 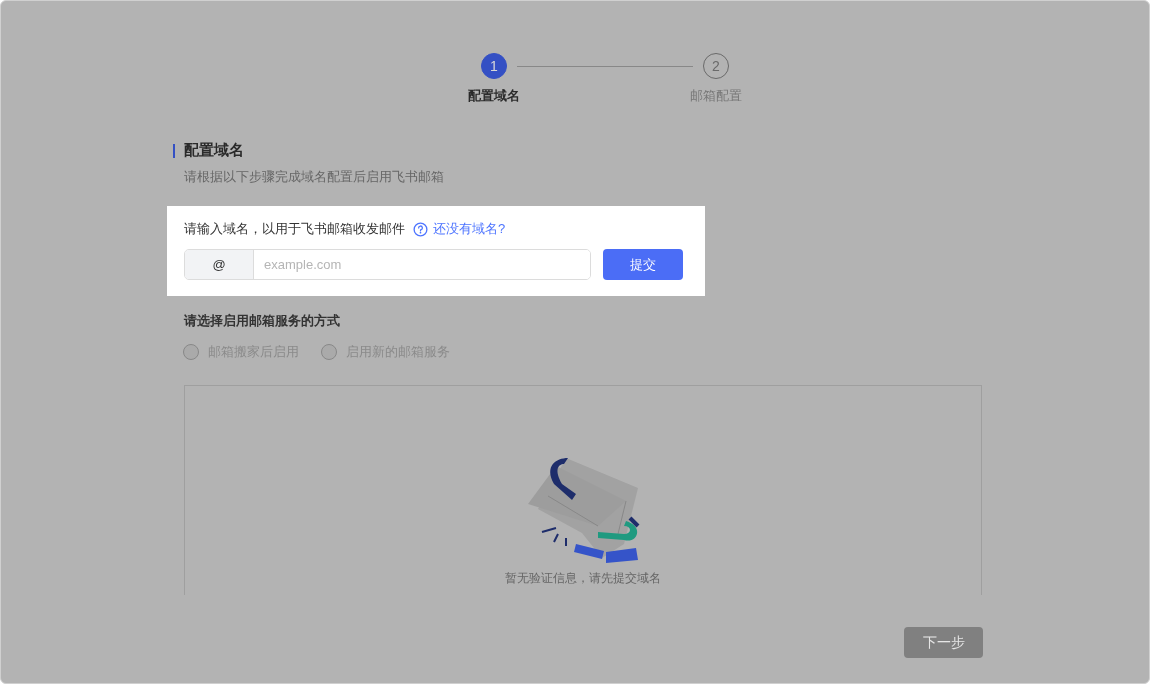 What do you see at coordinates (420, 229) in the screenshot?
I see `question-icon` at bounding box center [420, 229].